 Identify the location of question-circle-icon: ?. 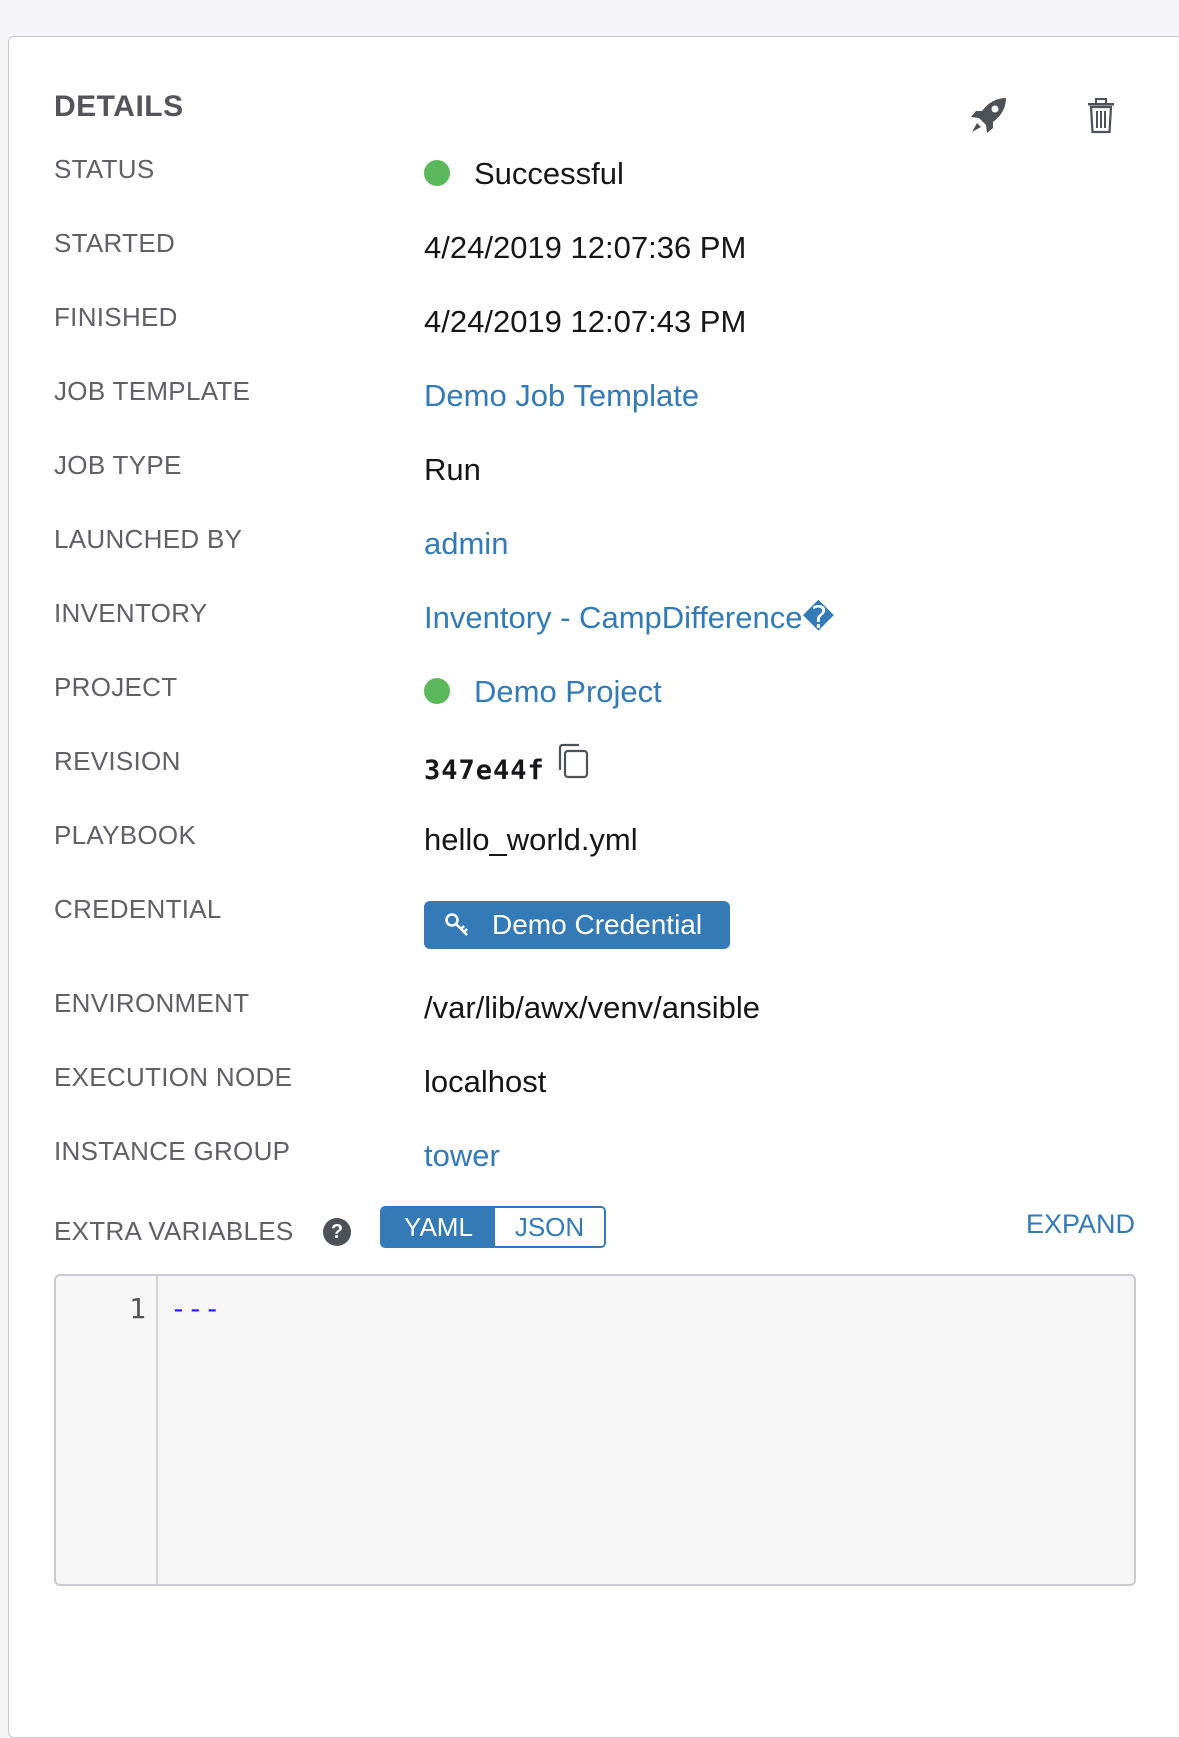
(337, 1232).